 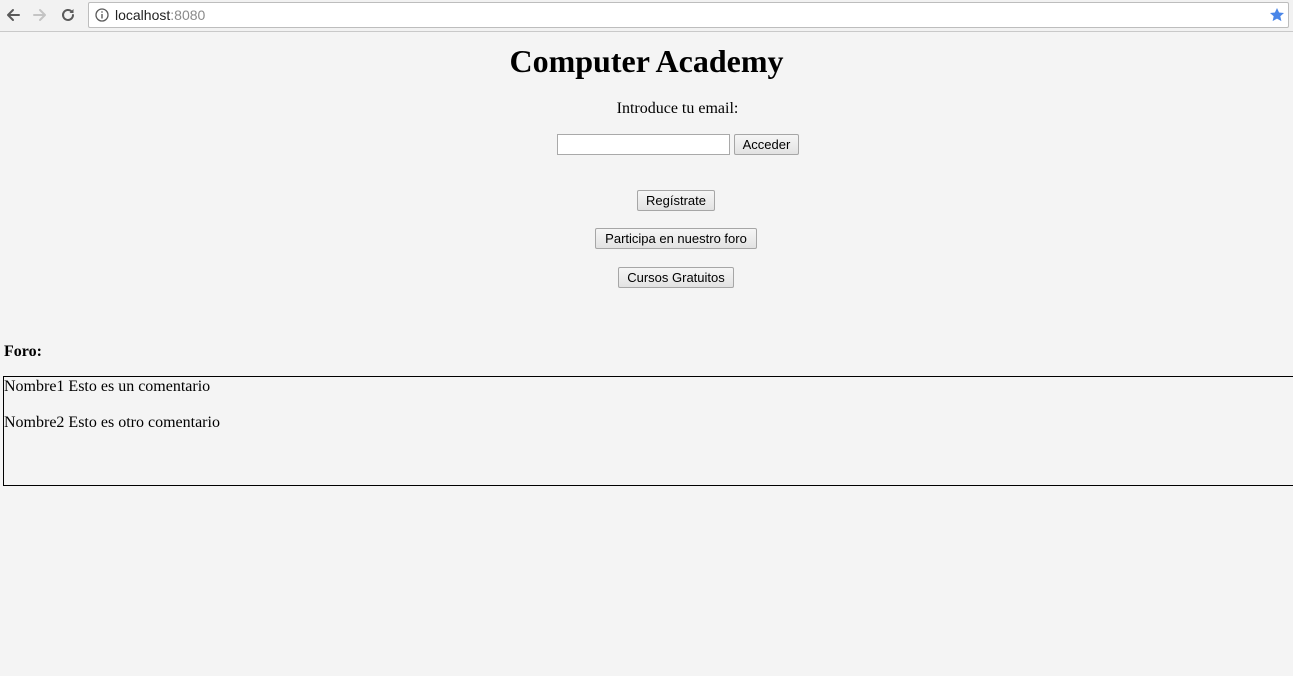 What do you see at coordinates (13, 15) in the screenshot?
I see `back-arrow-icon` at bounding box center [13, 15].